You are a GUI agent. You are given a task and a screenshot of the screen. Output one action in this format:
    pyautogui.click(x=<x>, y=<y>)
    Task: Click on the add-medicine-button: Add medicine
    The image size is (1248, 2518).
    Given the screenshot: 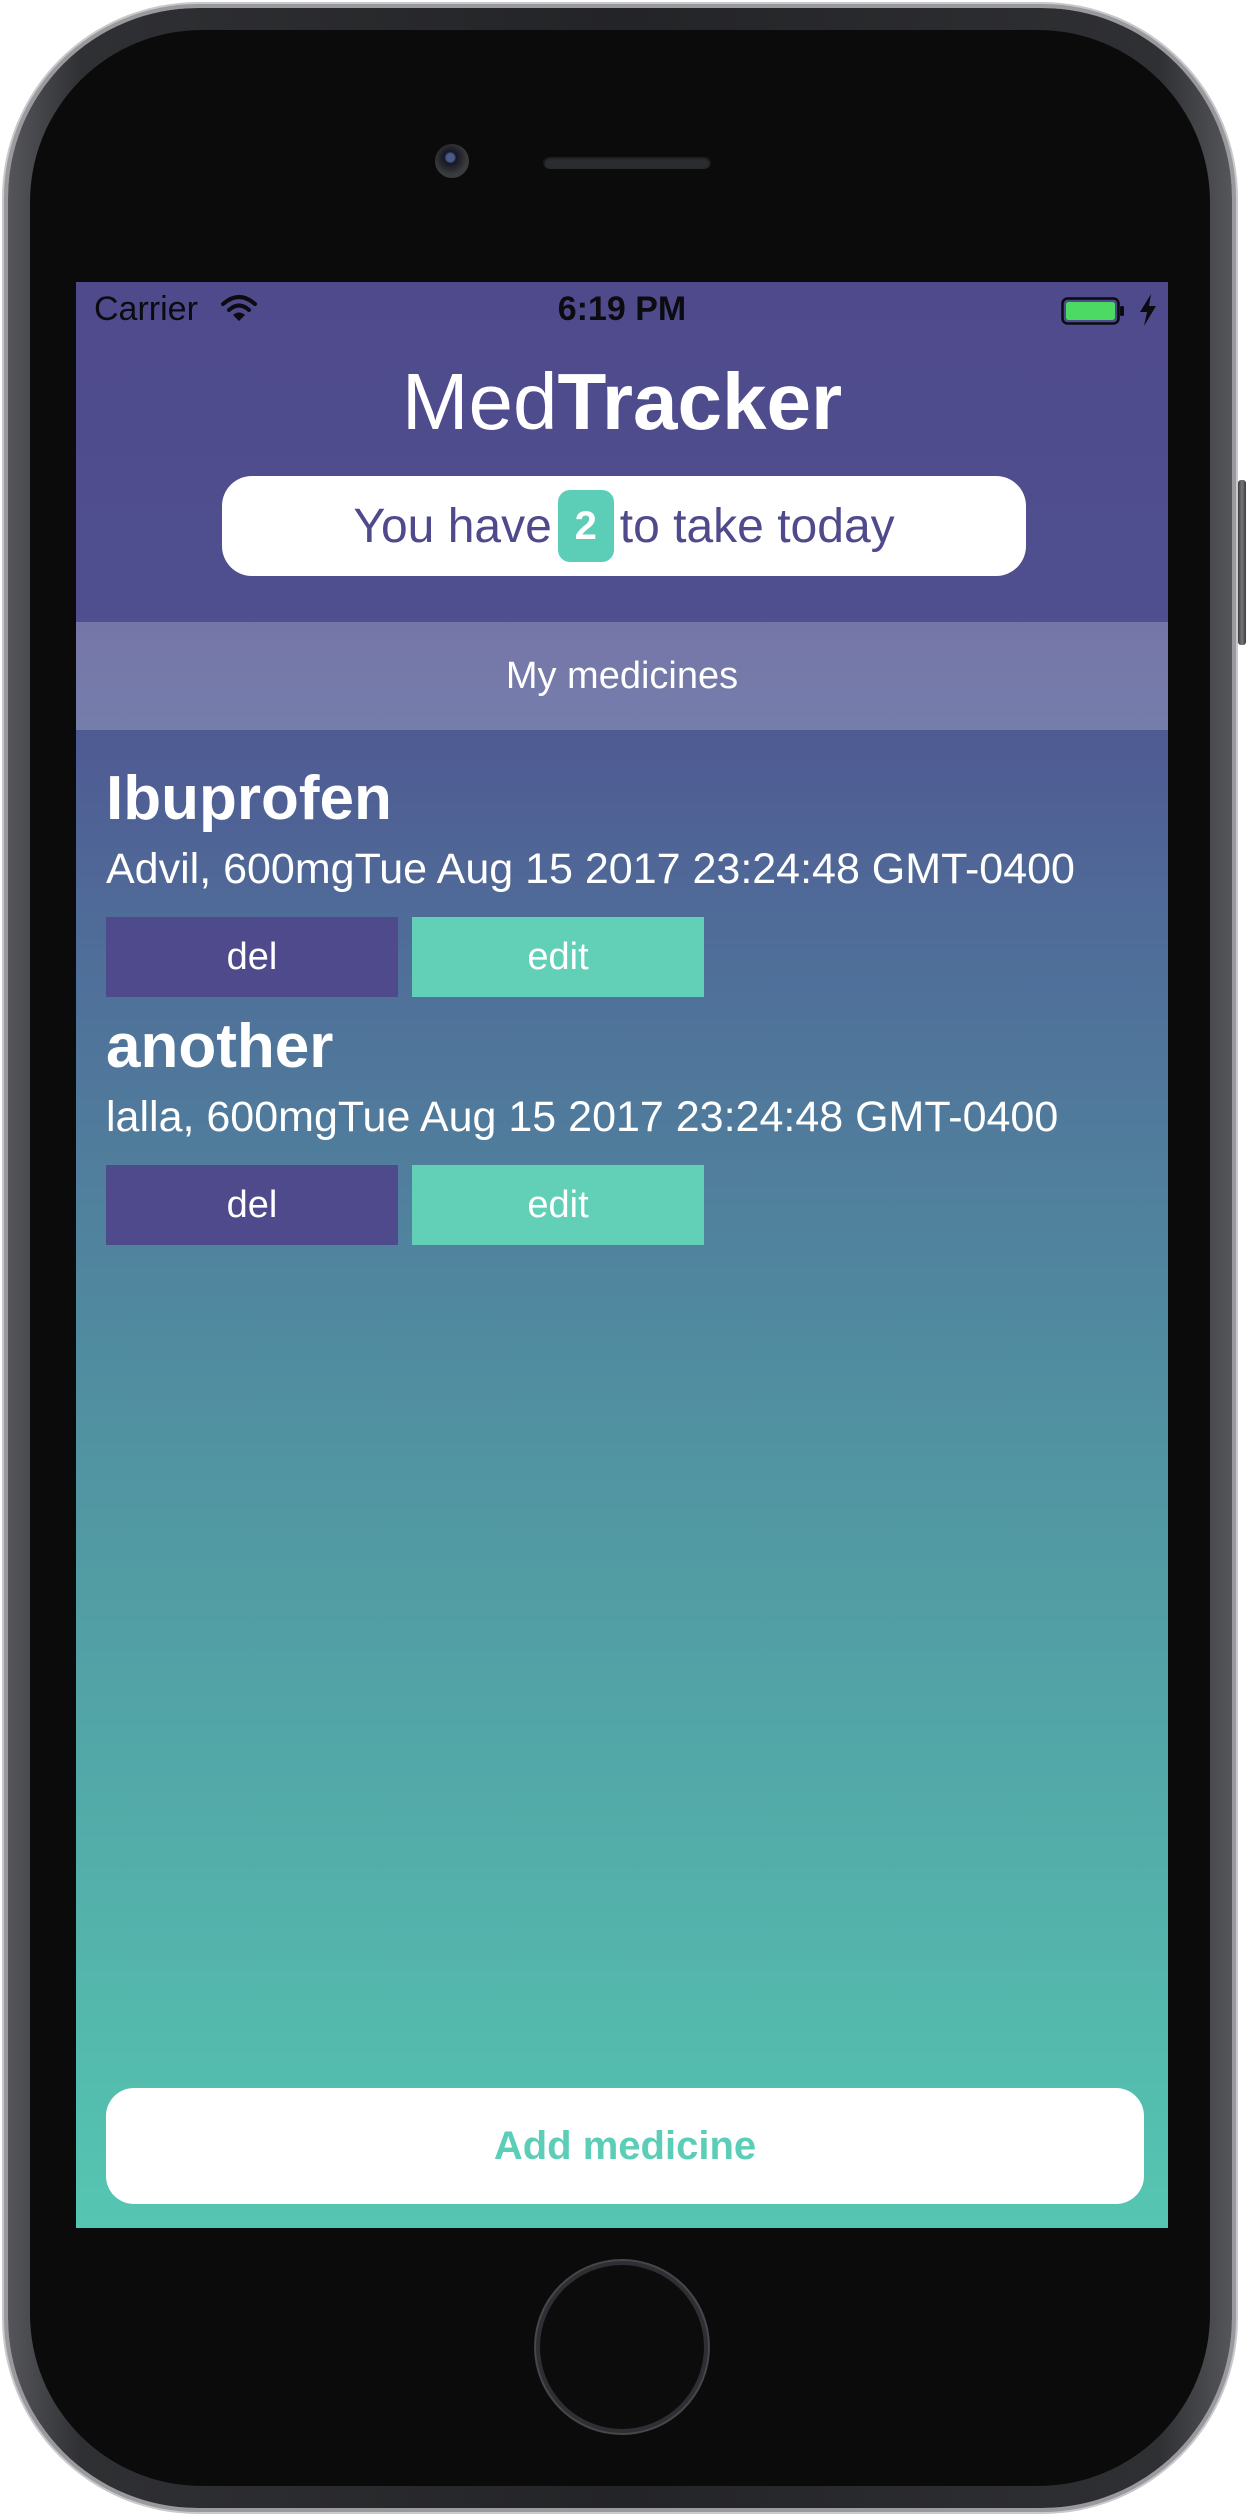 What is the action you would take?
    pyautogui.click(x=625, y=2146)
    